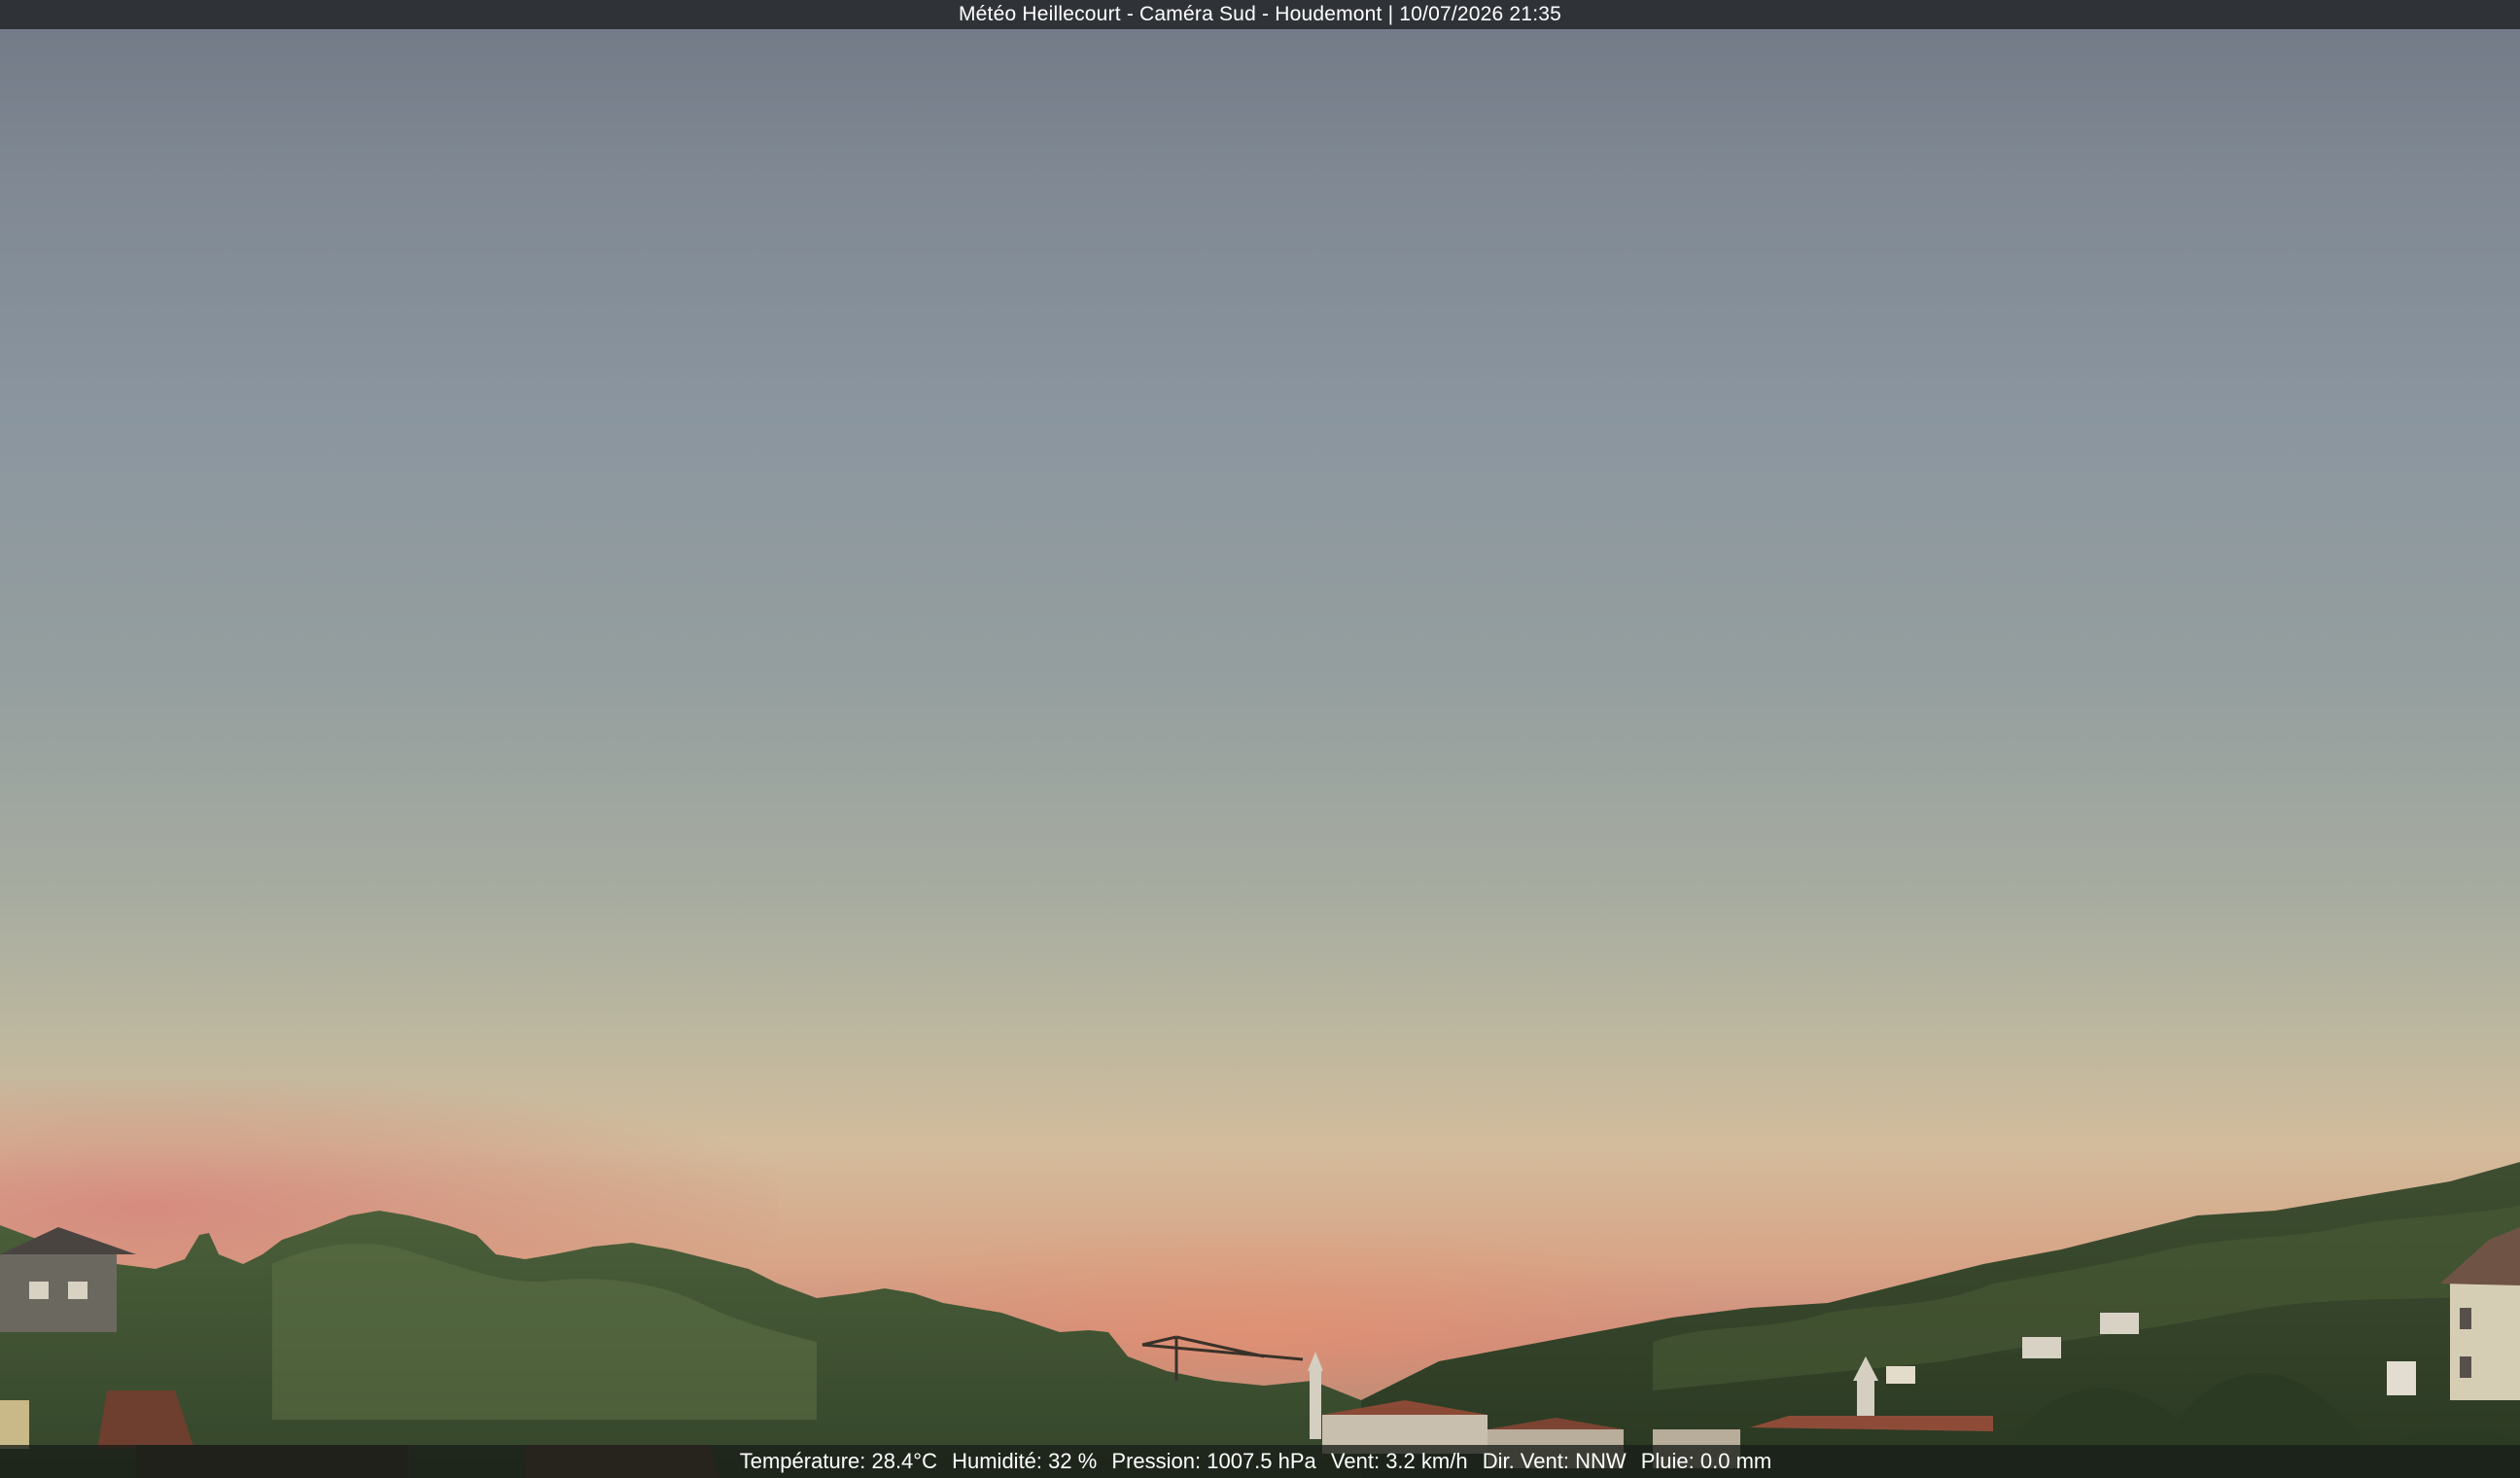  Describe the element at coordinates (1706, 1461) in the screenshot. I see `rain-reading: Pluie: 0.0 mm` at that location.